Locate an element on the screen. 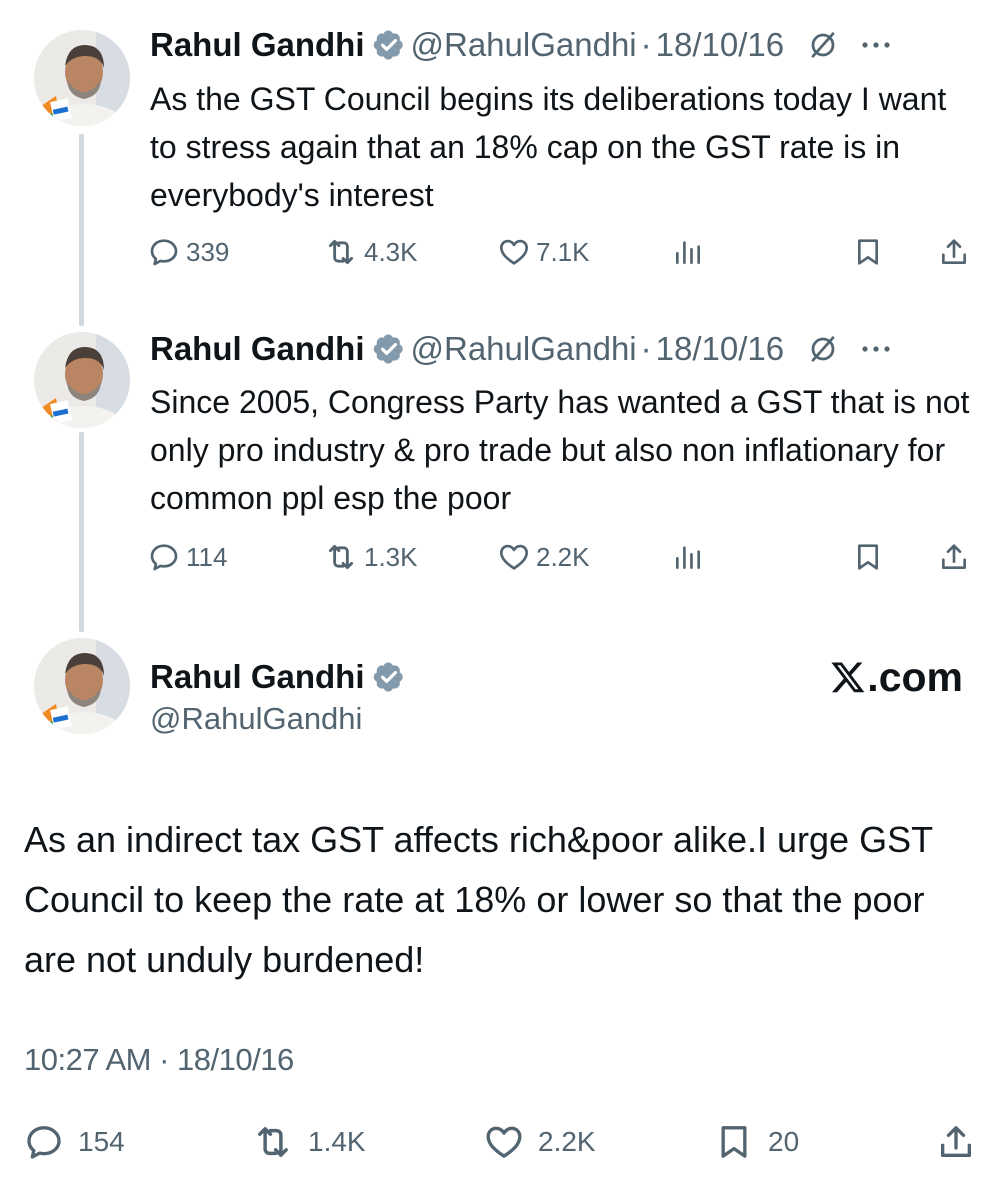  repost-button: 4.3K is located at coordinates (371, 252).